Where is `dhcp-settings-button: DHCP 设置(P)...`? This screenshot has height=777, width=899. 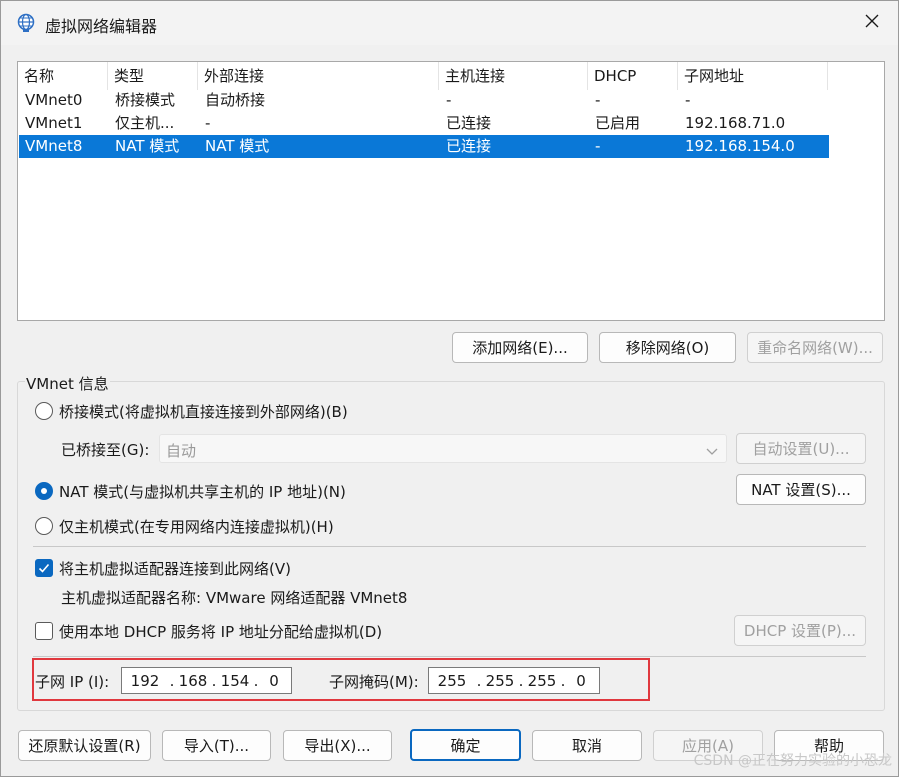 dhcp-settings-button: DHCP 设置(P)... is located at coordinates (800, 630).